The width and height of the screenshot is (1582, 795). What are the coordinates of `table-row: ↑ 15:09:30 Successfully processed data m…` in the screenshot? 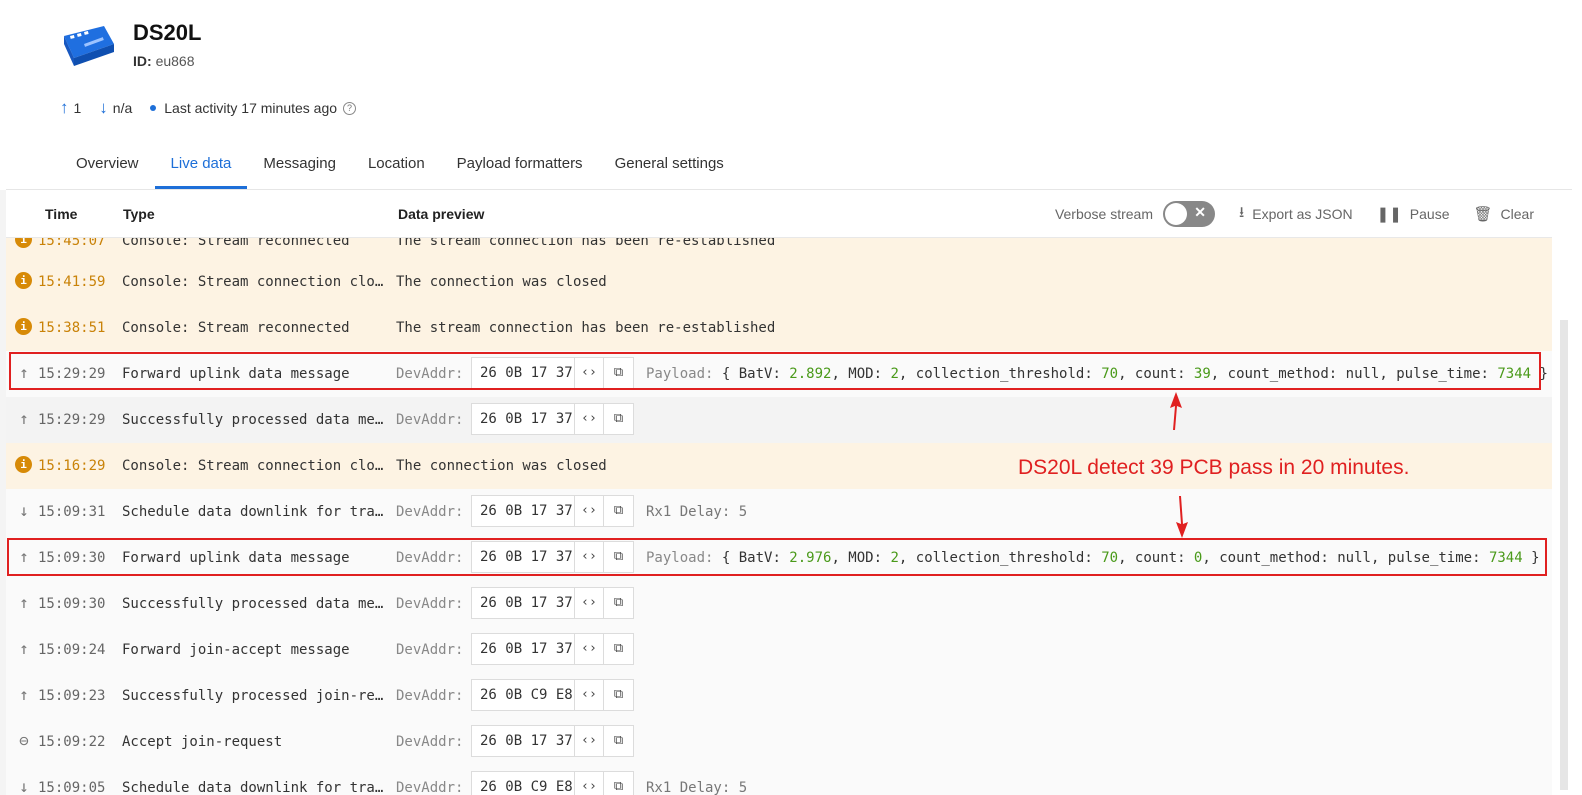 It's located at (779, 604).